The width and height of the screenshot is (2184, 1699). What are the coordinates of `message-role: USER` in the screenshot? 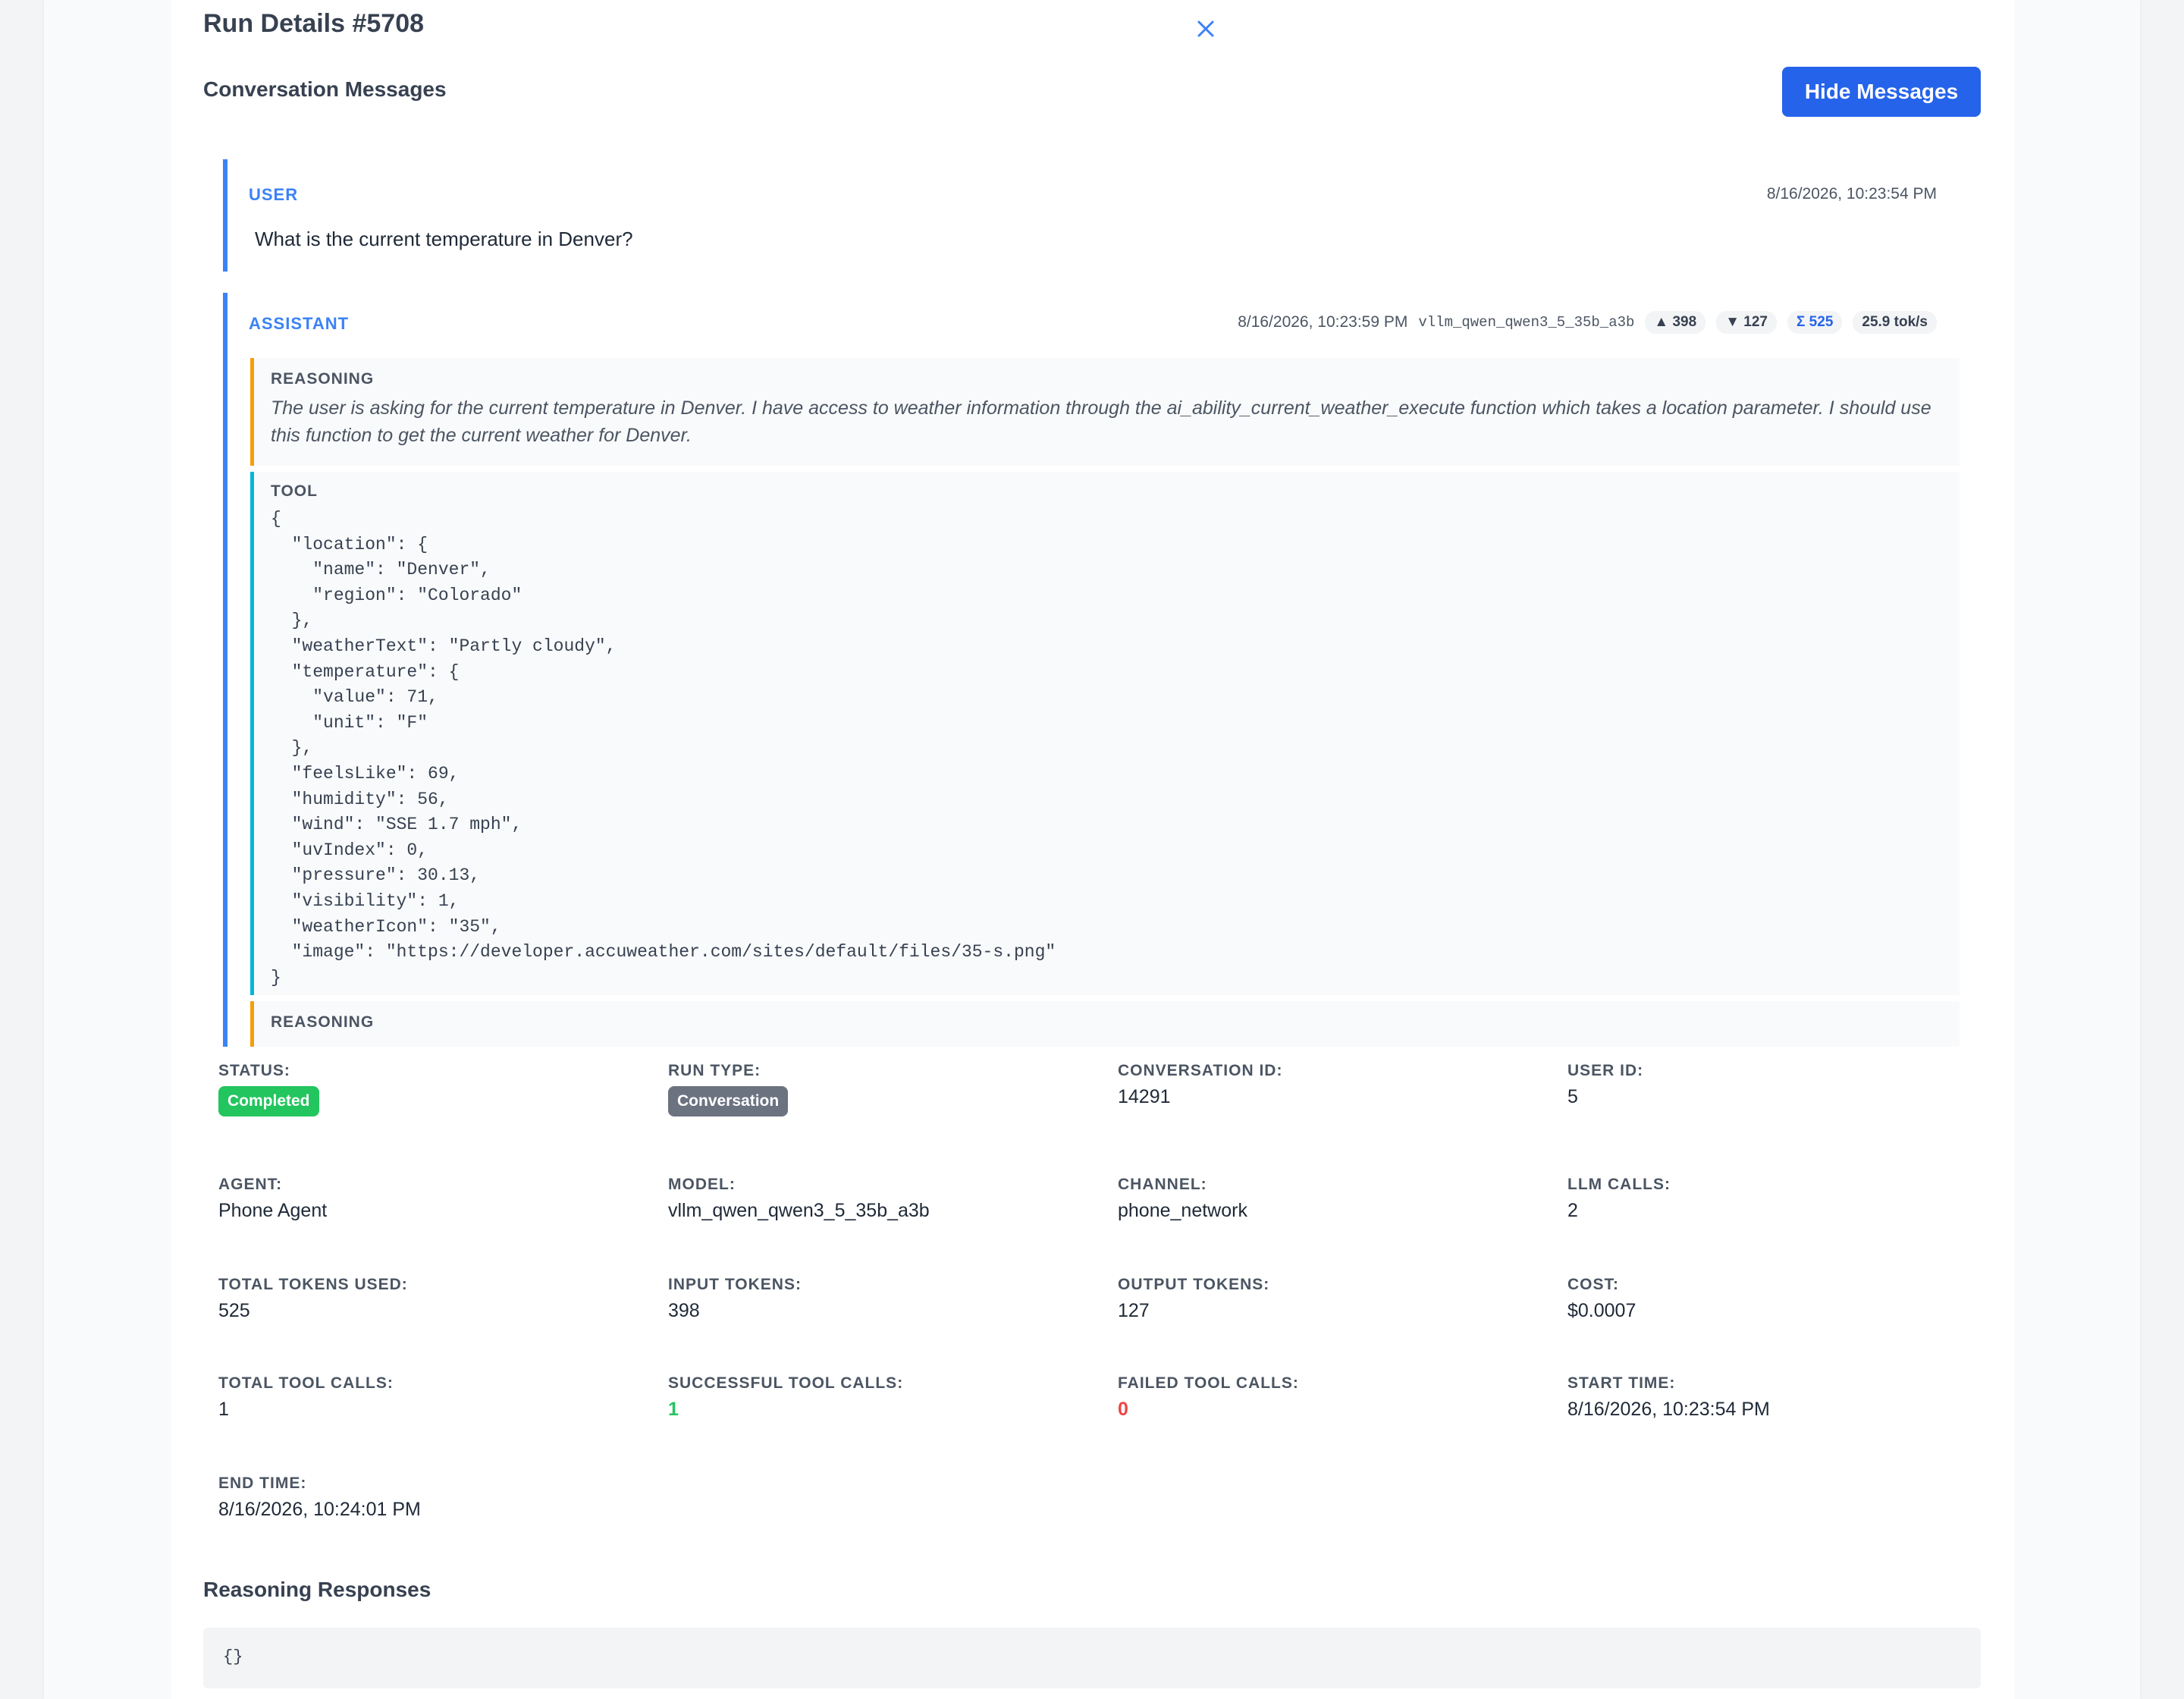 It's located at (274, 194).